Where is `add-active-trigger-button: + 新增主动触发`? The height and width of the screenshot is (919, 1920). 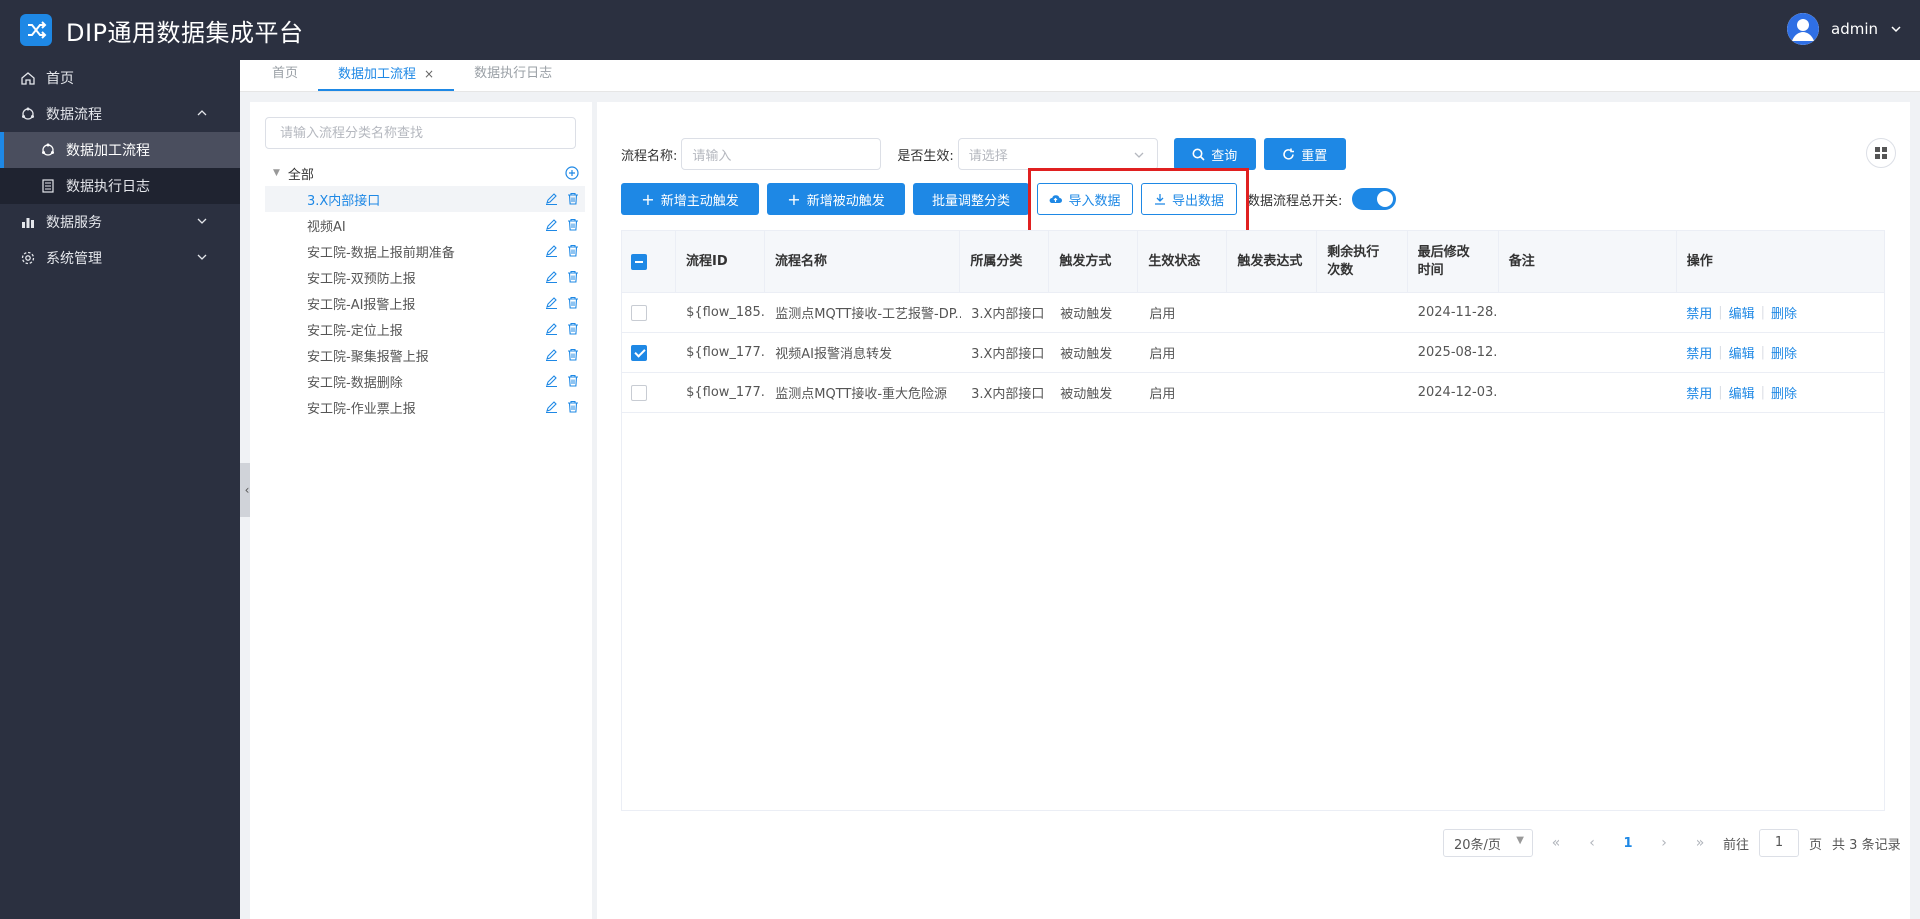
add-active-trigger-button: + 新增主动触发 is located at coordinates (690, 199).